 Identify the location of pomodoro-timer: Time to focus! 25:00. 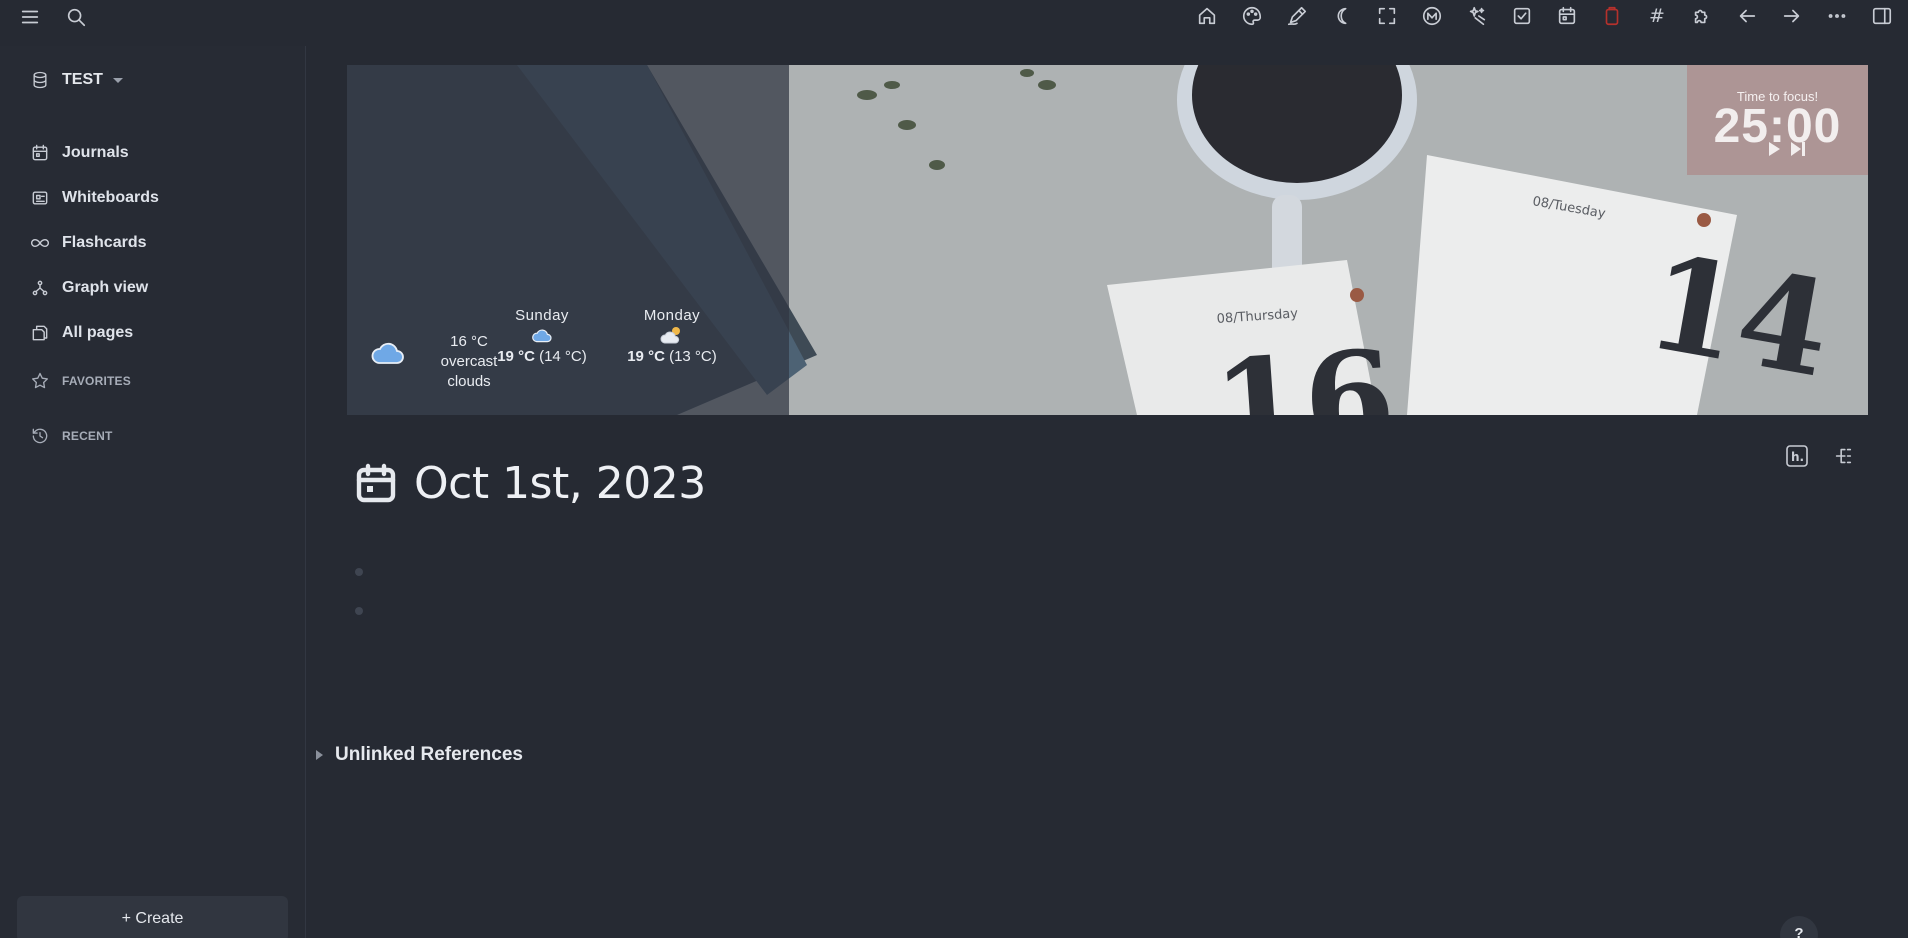
(1777, 120).